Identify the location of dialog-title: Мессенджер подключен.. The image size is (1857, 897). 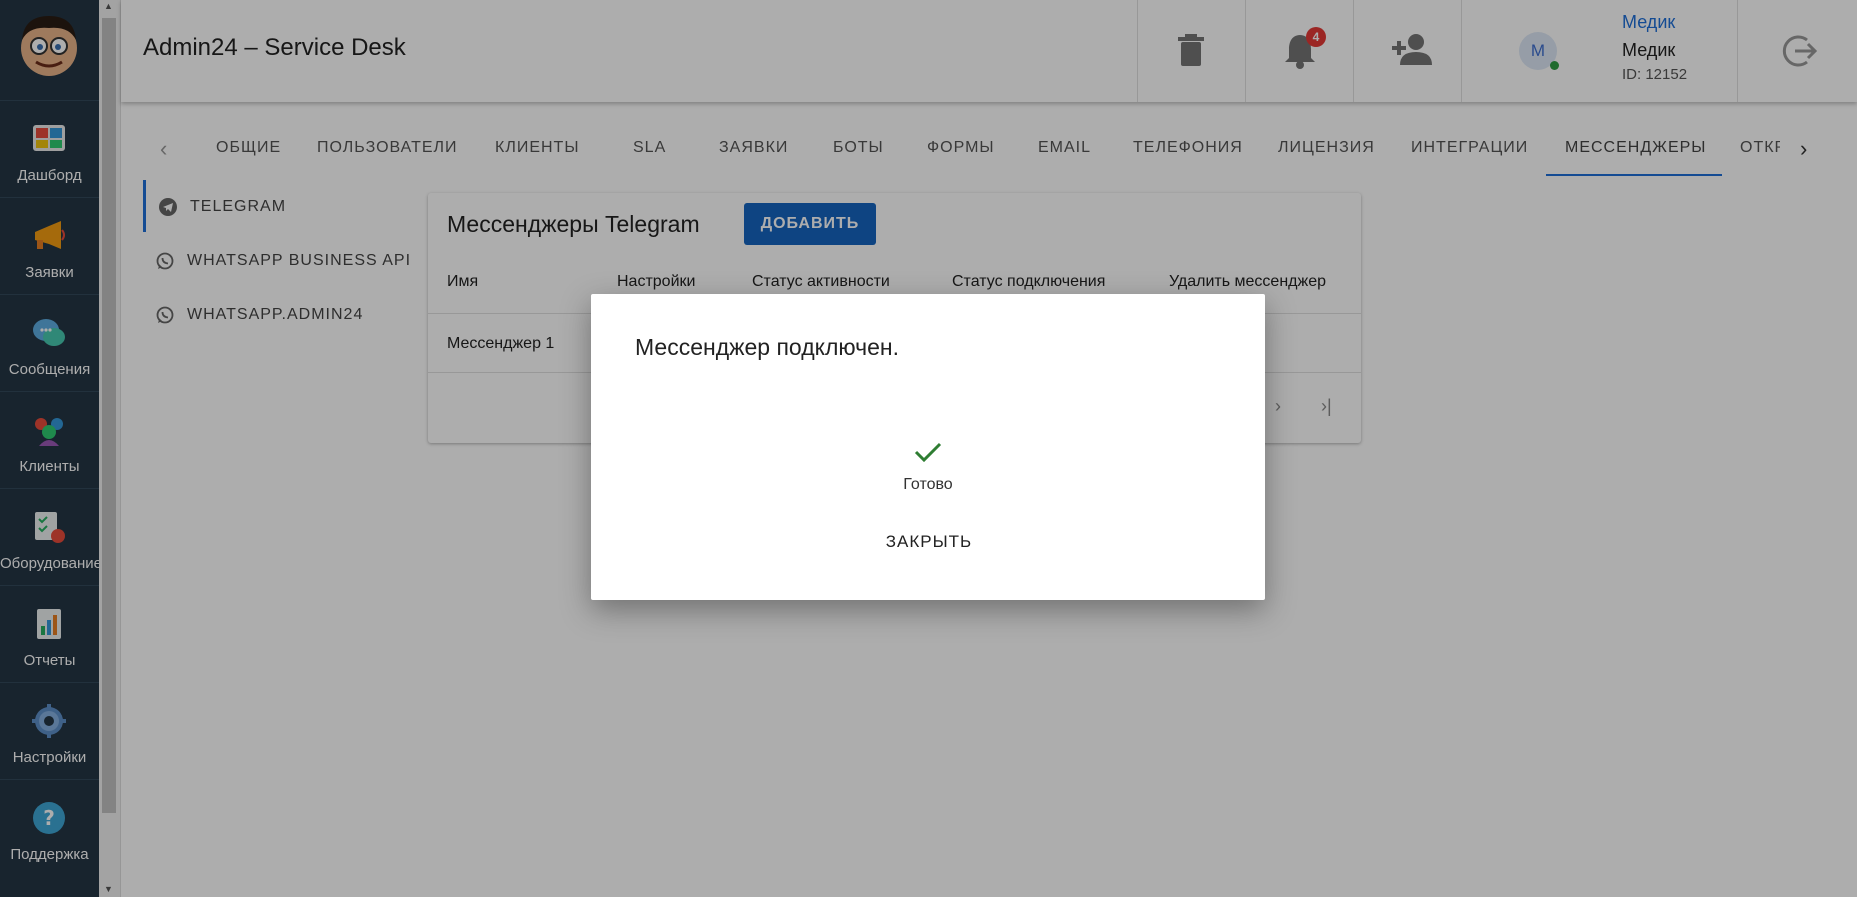
(767, 347).